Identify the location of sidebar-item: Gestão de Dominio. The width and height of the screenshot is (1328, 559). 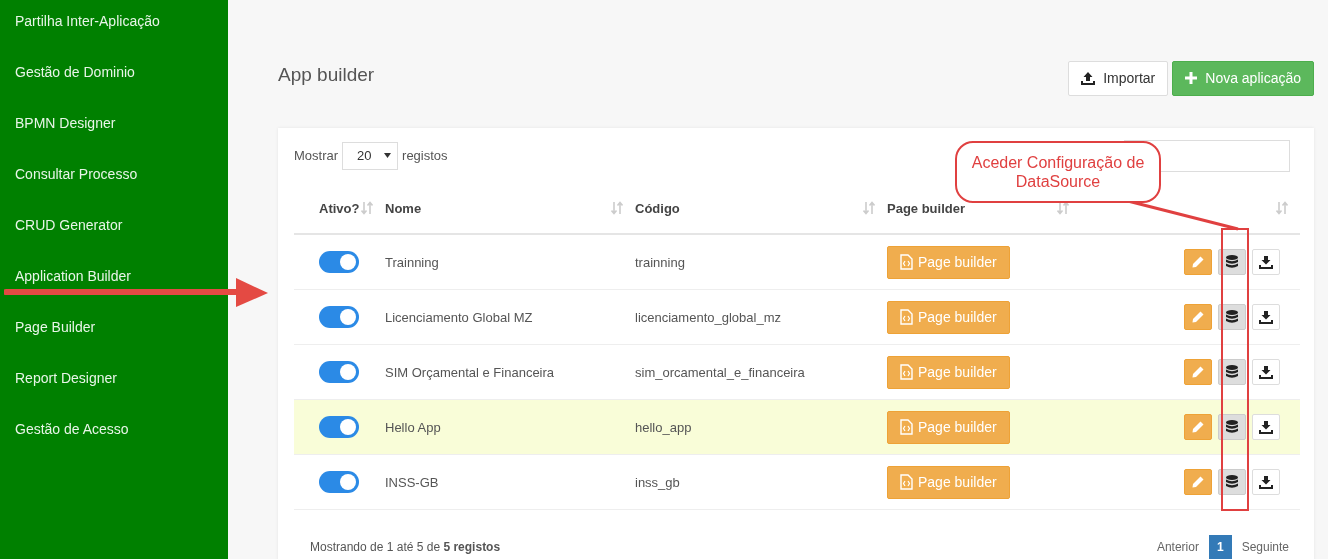
(114, 76).